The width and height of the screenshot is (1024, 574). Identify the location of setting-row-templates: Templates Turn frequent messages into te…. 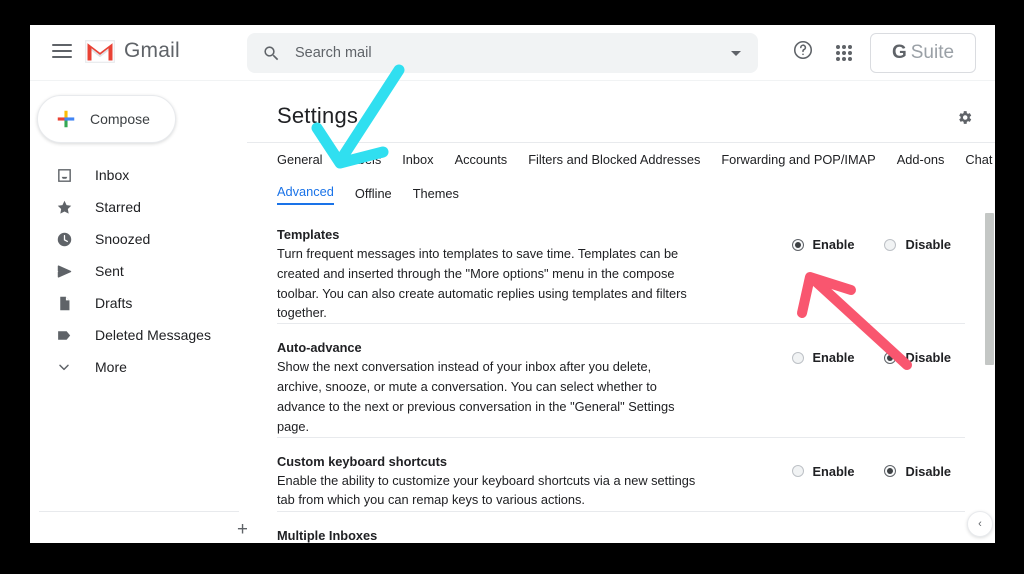
(621, 268).